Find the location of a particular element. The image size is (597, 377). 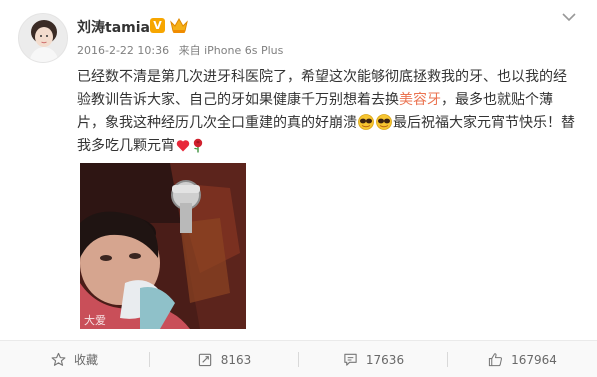

repost-icon is located at coordinates (204, 360).